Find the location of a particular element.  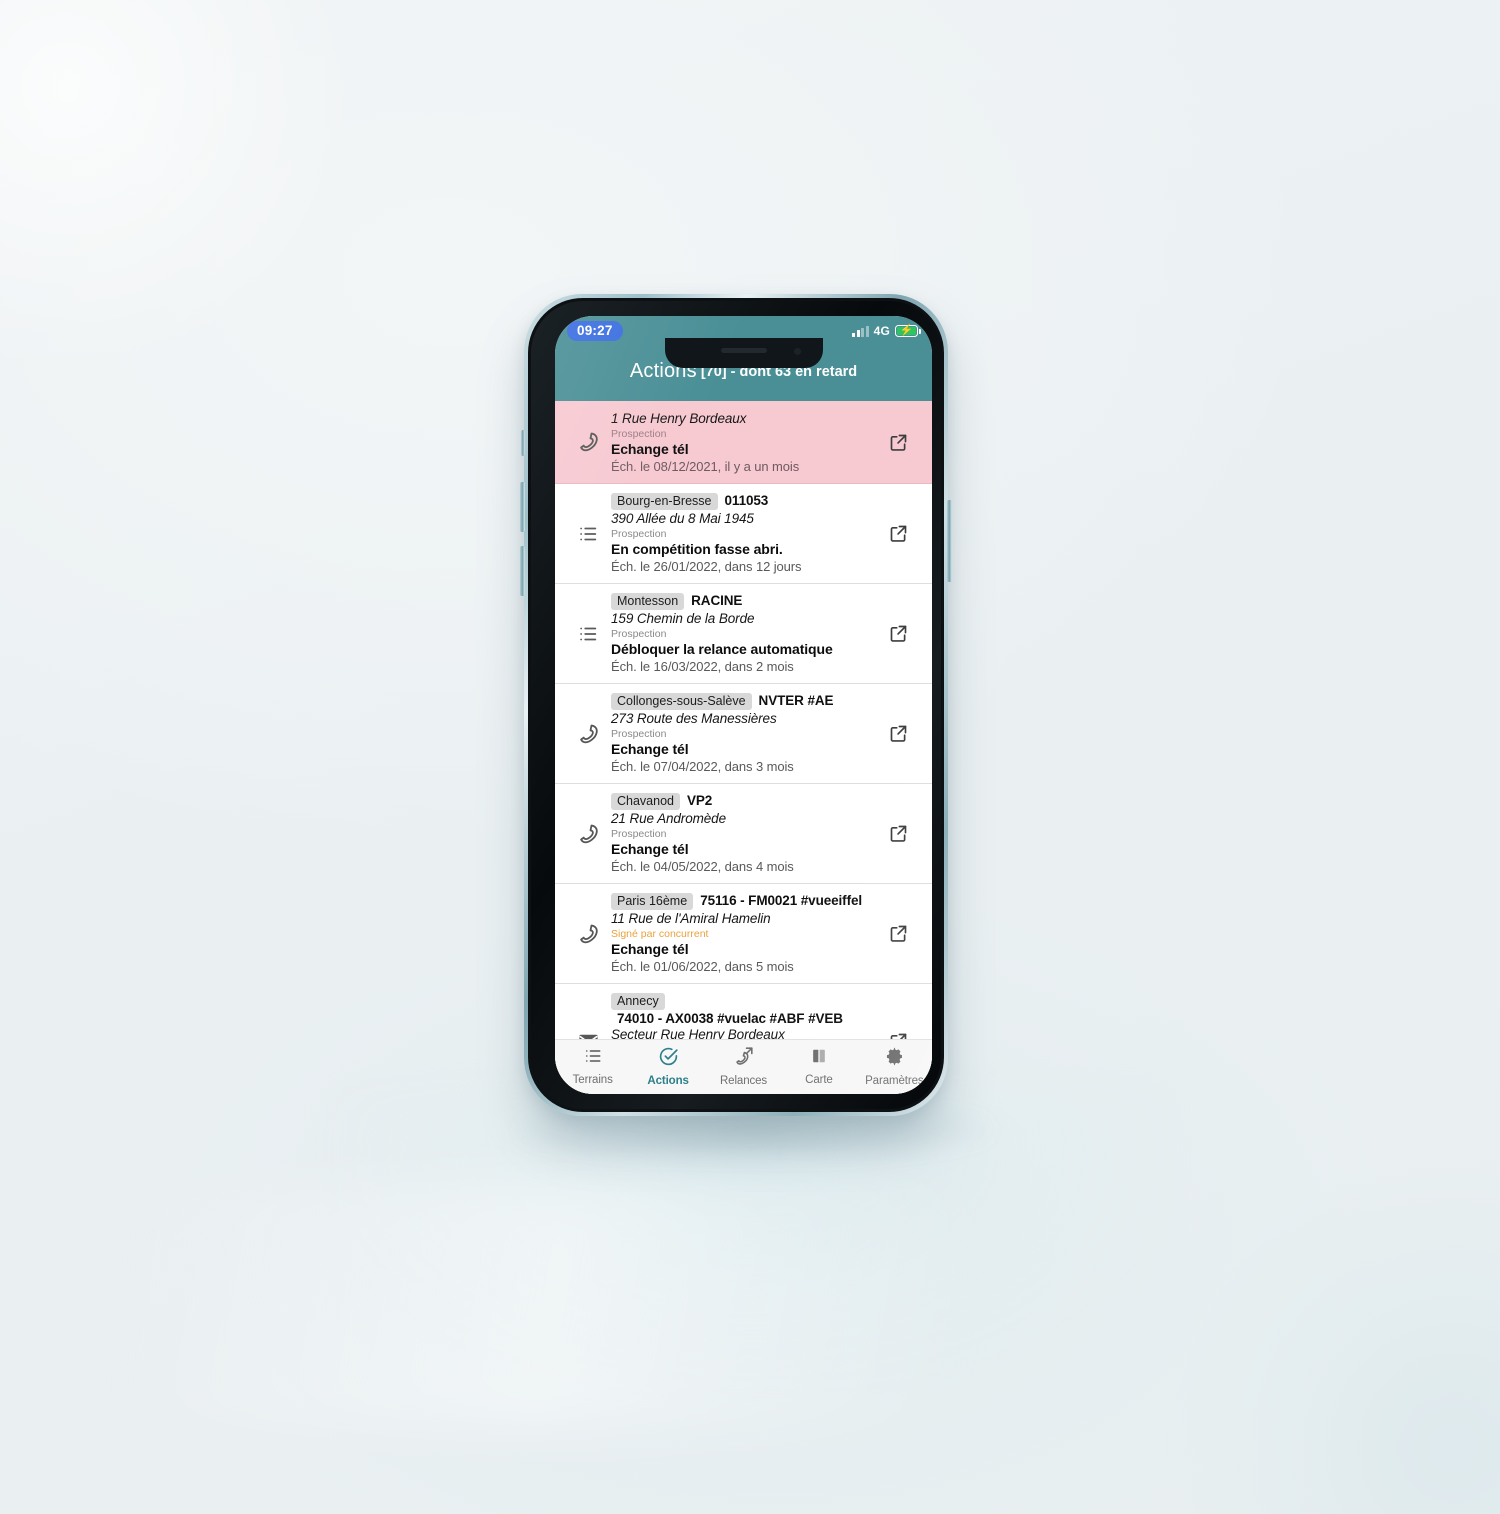

gear-icon is located at coordinates (894, 1059).